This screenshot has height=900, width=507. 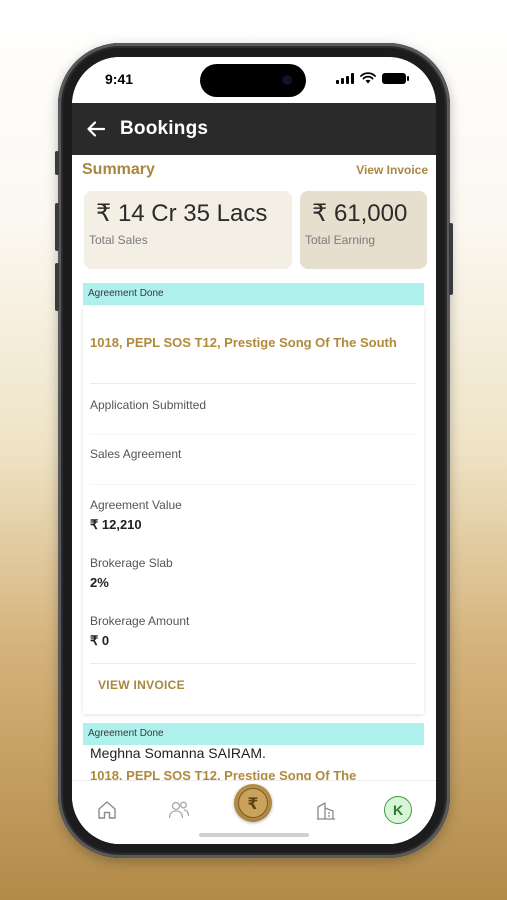 What do you see at coordinates (253, 803) in the screenshot?
I see `rupee-icon: ₹` at bounding box center [253, 803].